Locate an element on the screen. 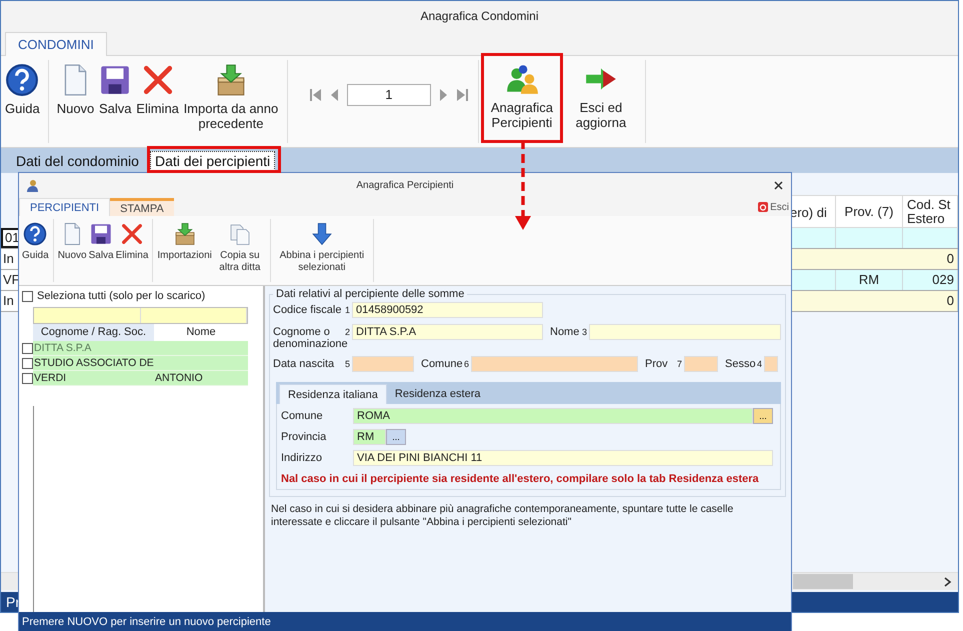 Image resolution: width=963 pixels, height=631 pixels. people-icon is located at coordinates (521, 79).